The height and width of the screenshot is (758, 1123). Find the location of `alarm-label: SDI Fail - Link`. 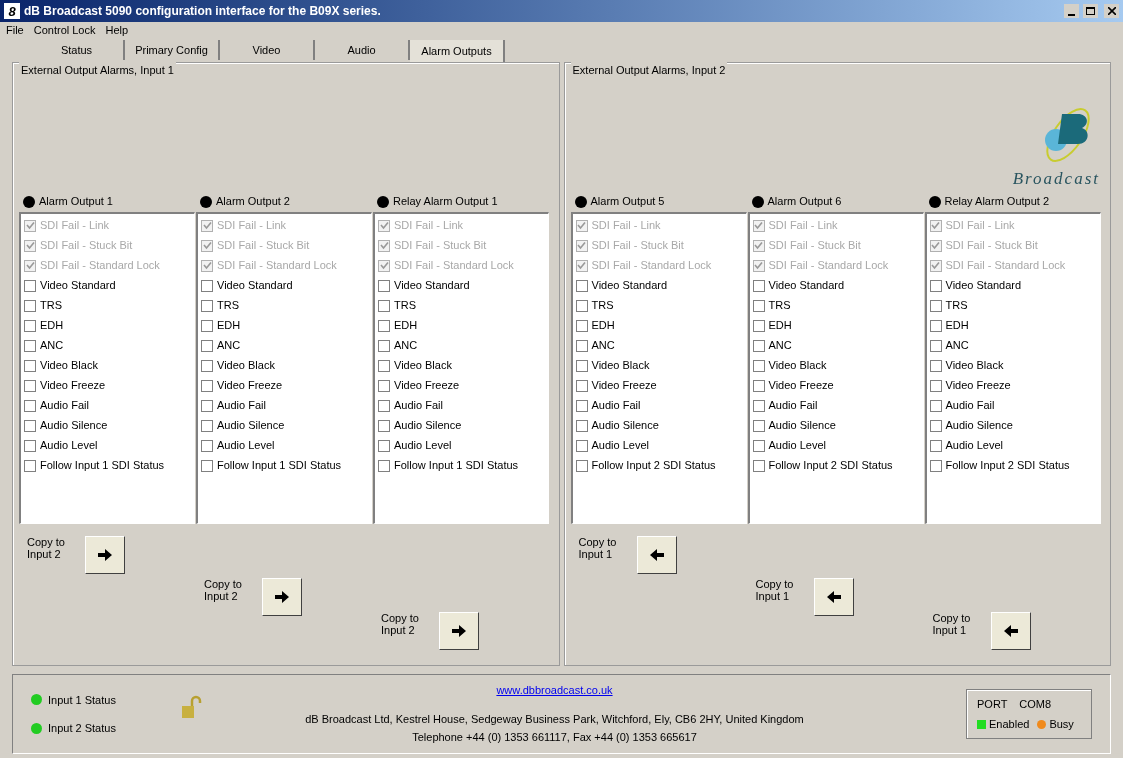

alarm-label: SDI Fail - Link is located at coordinates (429, 226).